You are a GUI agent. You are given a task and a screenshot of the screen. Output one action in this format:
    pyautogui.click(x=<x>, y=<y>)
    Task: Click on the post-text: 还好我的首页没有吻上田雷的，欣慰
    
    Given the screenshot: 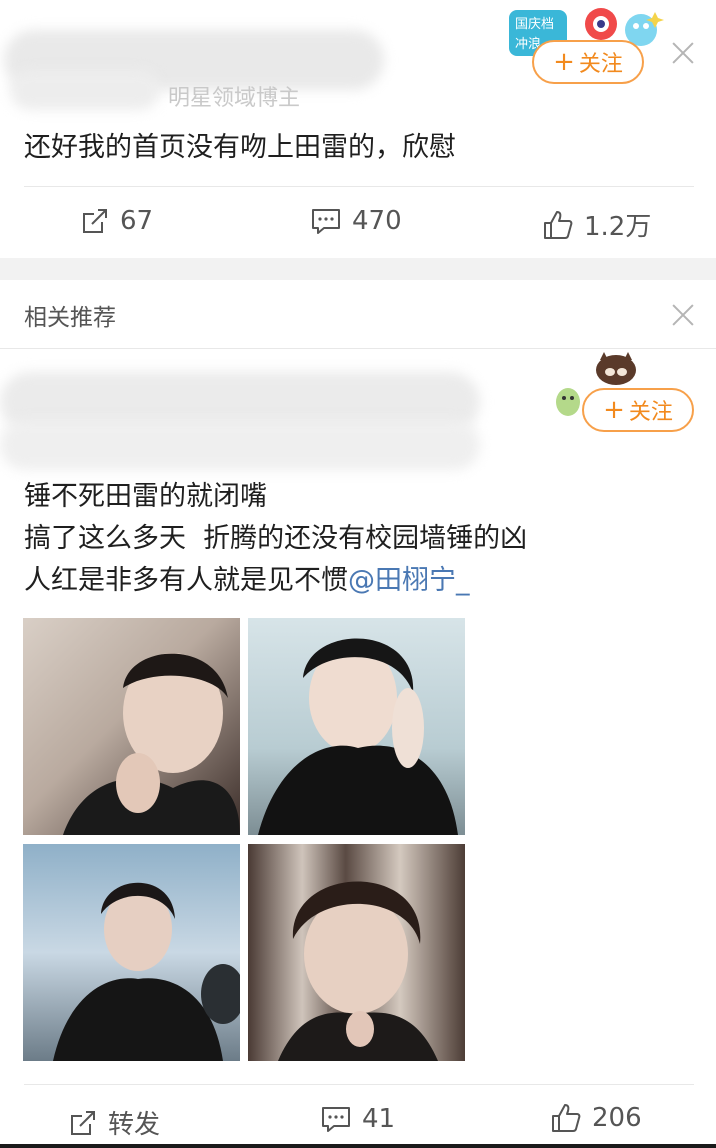 What is the action you would take?
    pyautogui.click(x=240, y=147)
    